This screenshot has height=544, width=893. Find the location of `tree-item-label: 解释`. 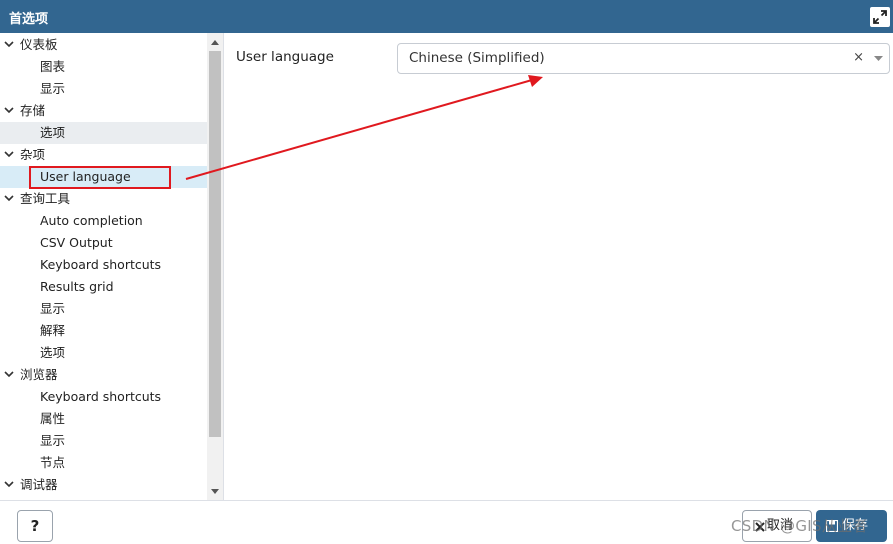

tree-item-label: 解释 is located at coordinates (53, 330).